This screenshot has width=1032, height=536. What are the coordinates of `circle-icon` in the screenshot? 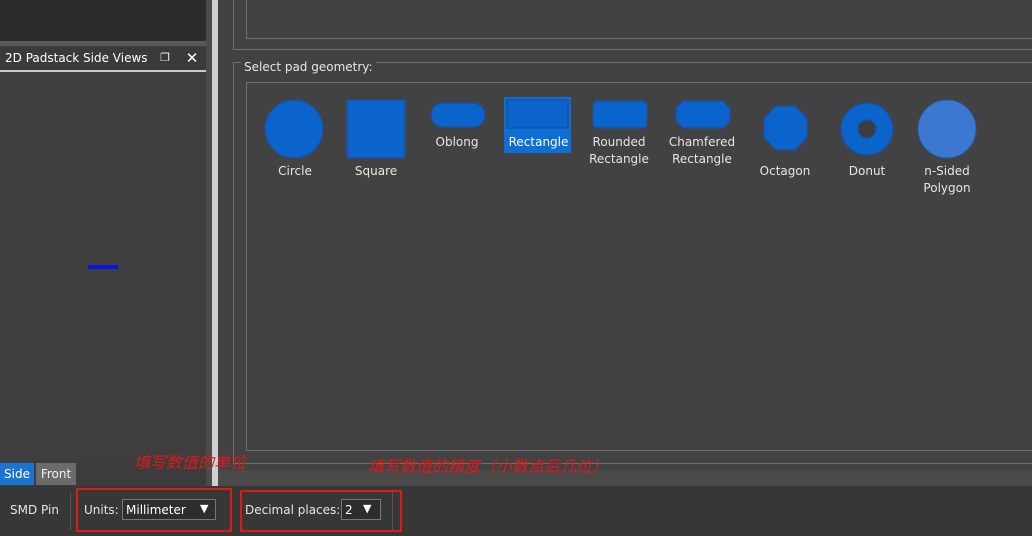 It's located at (294, 129).